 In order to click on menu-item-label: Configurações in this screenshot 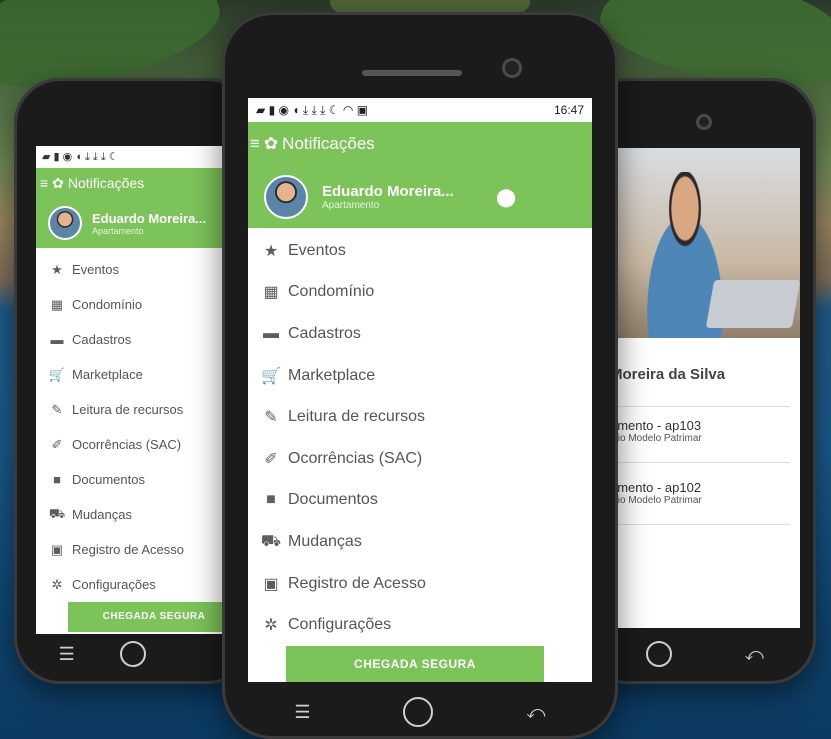, I will do `click(114, 584)`.